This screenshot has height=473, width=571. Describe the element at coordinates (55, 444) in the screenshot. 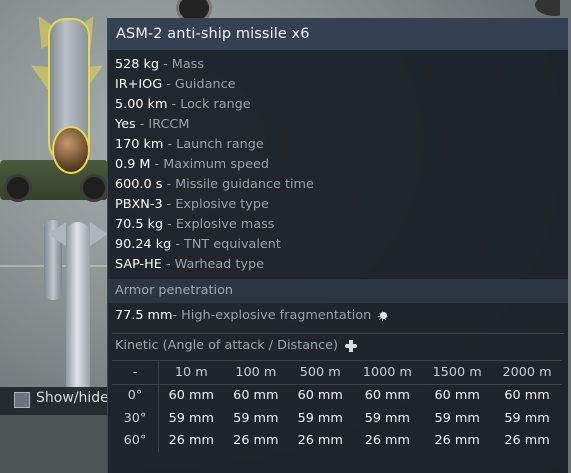

I see `background-strip` at that location.